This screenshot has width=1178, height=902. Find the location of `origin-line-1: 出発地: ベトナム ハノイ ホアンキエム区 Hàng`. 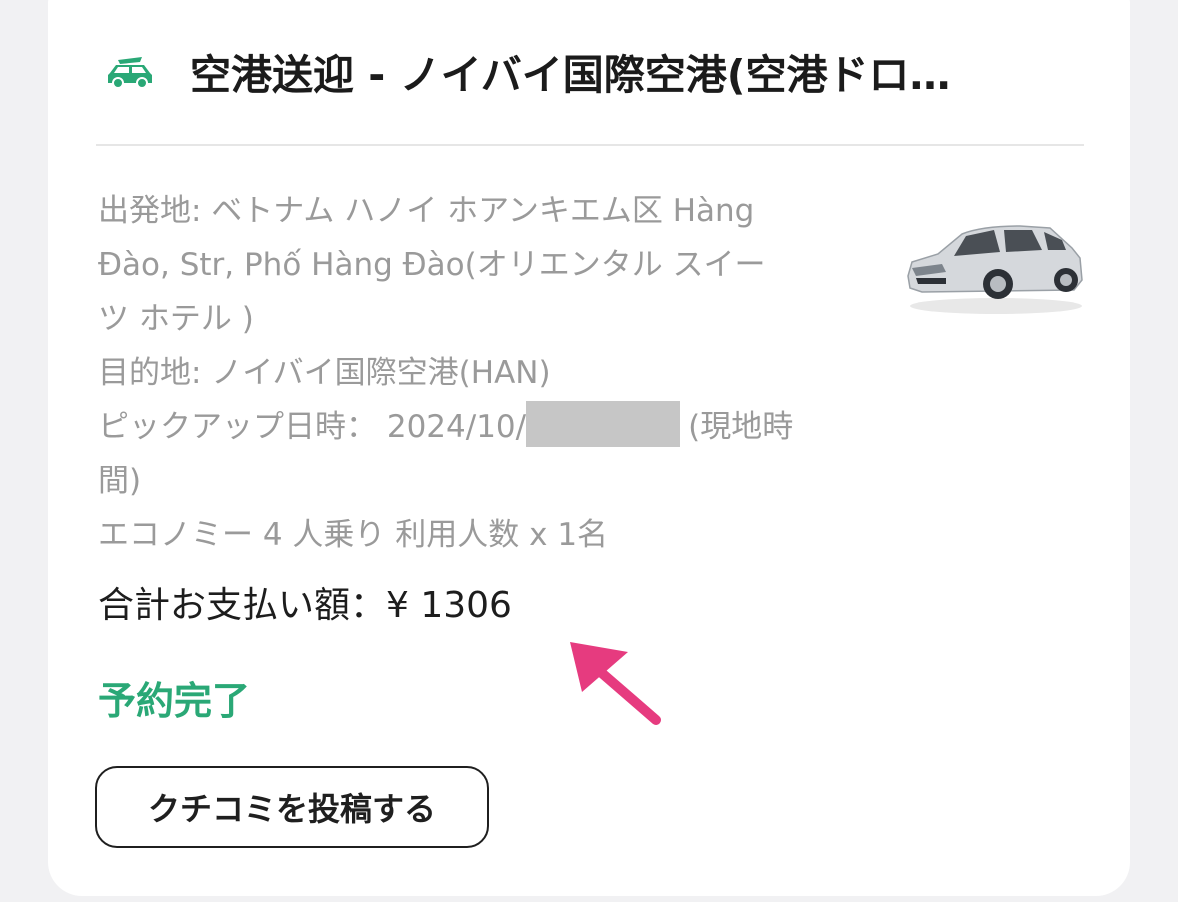

origin-line-1: 出発地: ベトナム ハノイ ホアンキエム区 Hàng is located at coordinates (426, 211).